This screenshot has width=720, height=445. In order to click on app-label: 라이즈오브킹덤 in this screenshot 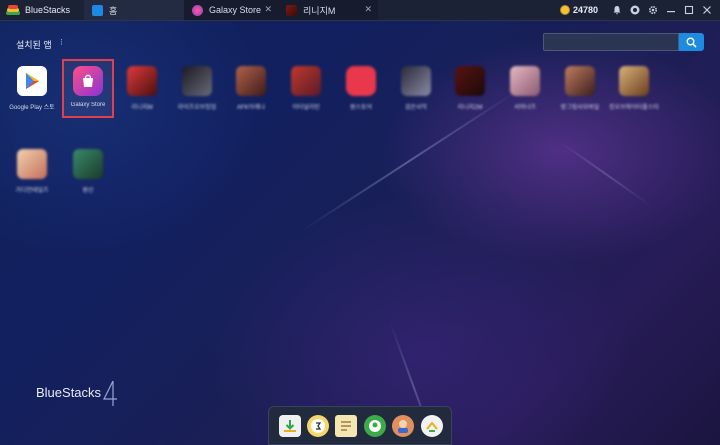, I will do `click(197, 108)`.